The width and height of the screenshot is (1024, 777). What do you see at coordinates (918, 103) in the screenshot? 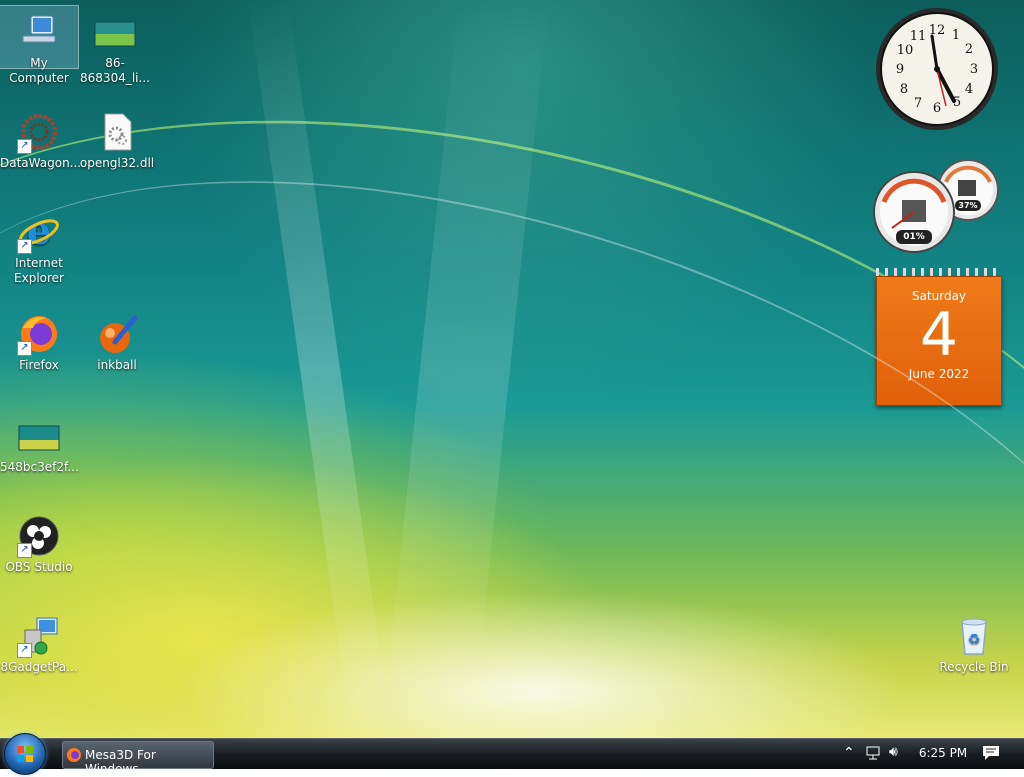
I see `clock-number: 7` at bounding box center [918, 103].